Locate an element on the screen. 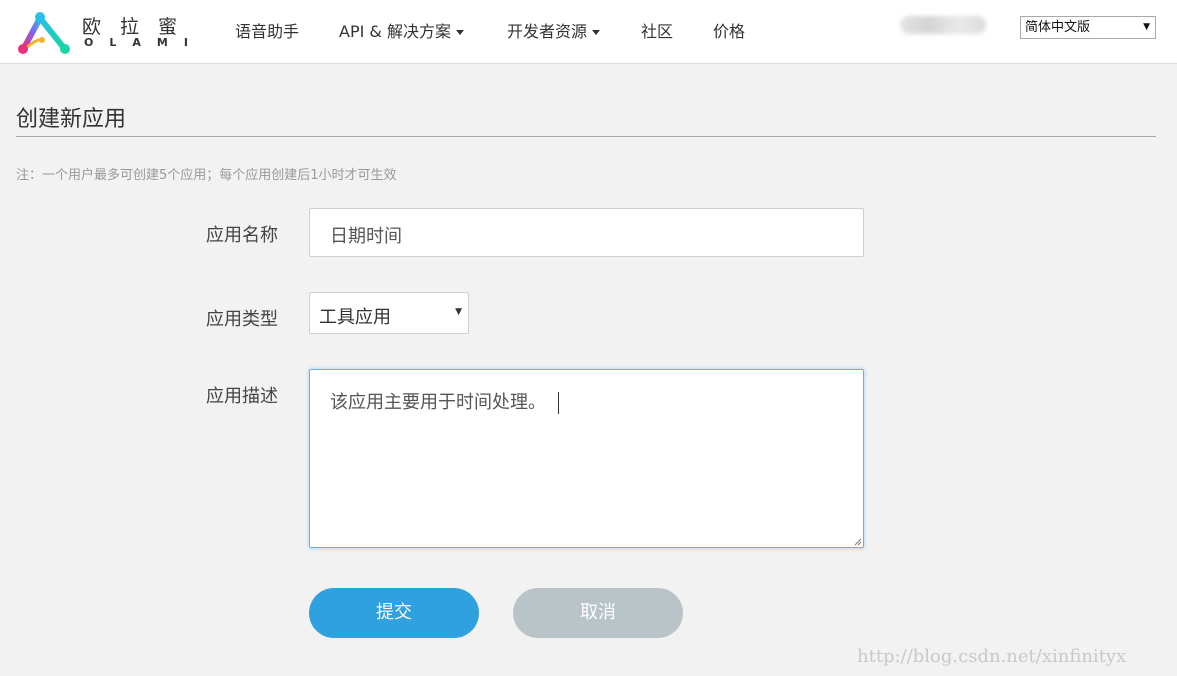 Image resolution: width=1177 pixels, height=676 pixels. app-type-select: 工具应用 ▼ is located at coordinates (389, 313).